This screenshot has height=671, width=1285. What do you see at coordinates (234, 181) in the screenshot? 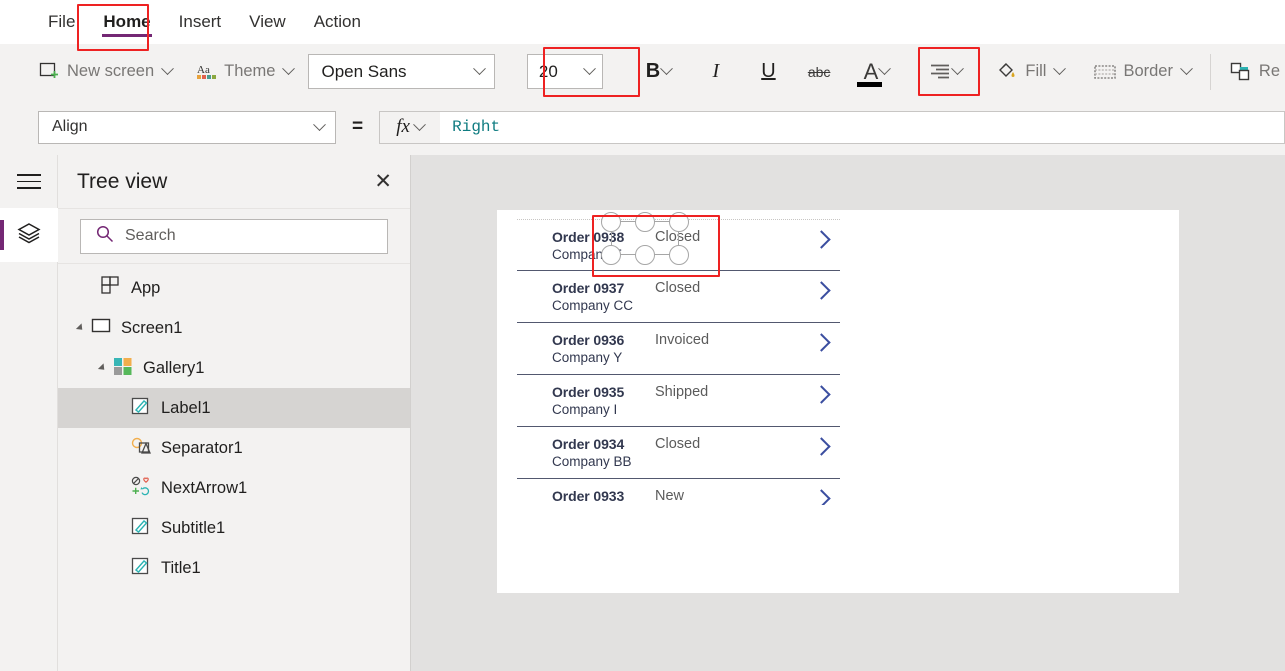
I see `tree-view-header: Tree view ✕` at bounding box center [234, 181].